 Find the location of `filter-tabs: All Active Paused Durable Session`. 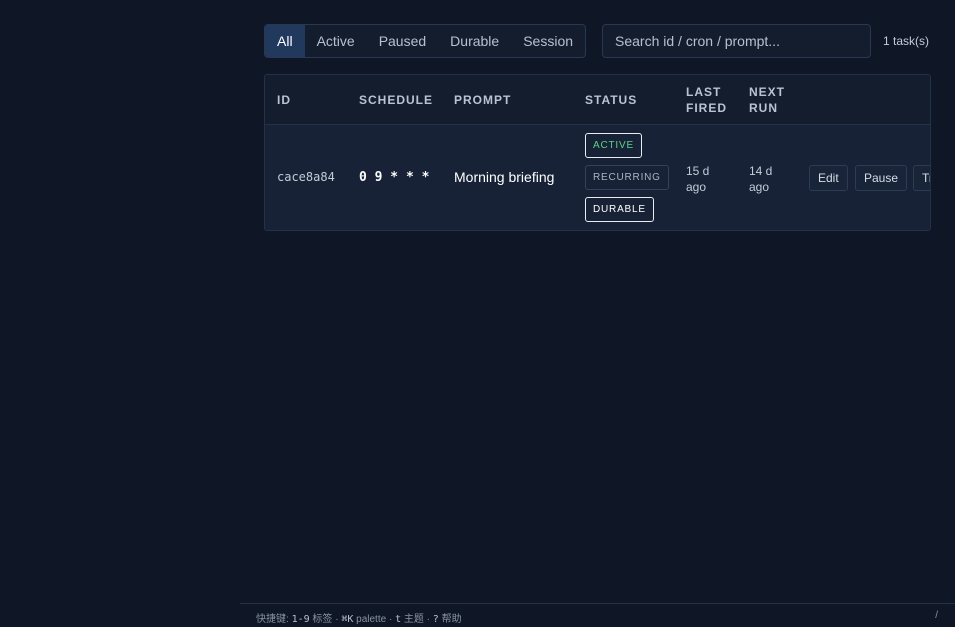

filter-tabs: All Active Paused Durable Session is located at coordinates (425, 41).